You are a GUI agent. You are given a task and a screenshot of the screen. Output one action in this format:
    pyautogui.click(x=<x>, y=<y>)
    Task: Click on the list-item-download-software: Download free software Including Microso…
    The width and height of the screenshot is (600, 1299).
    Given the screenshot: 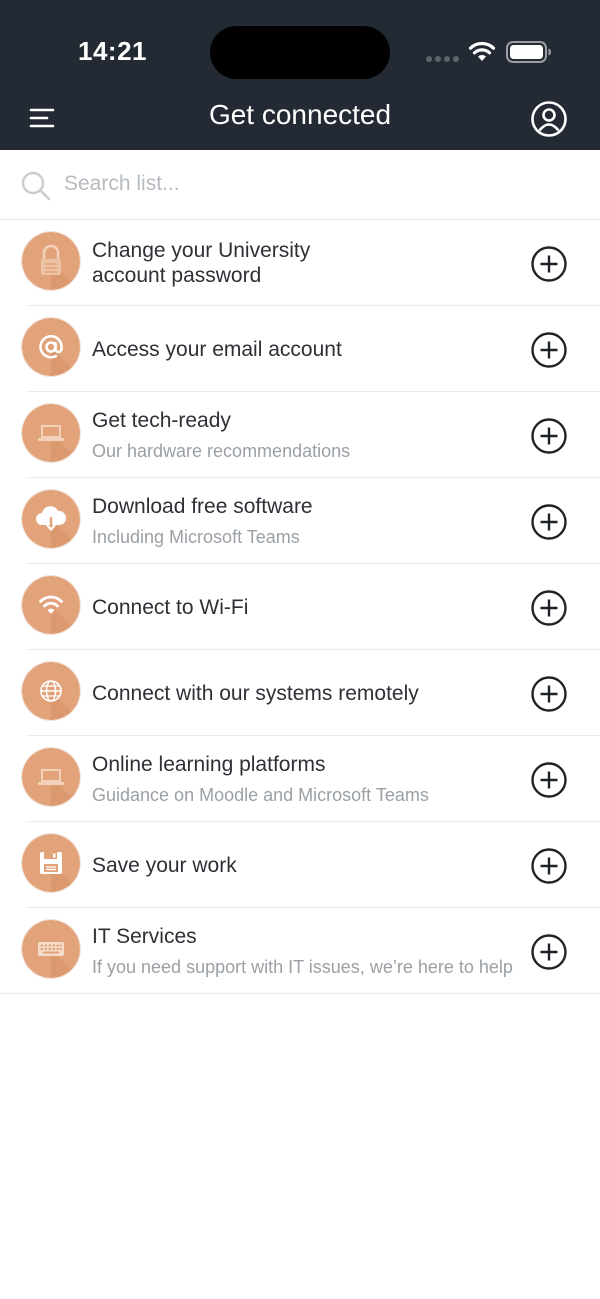 What is the action you would take?
    pyautogui.click(x=300, y=521)
    